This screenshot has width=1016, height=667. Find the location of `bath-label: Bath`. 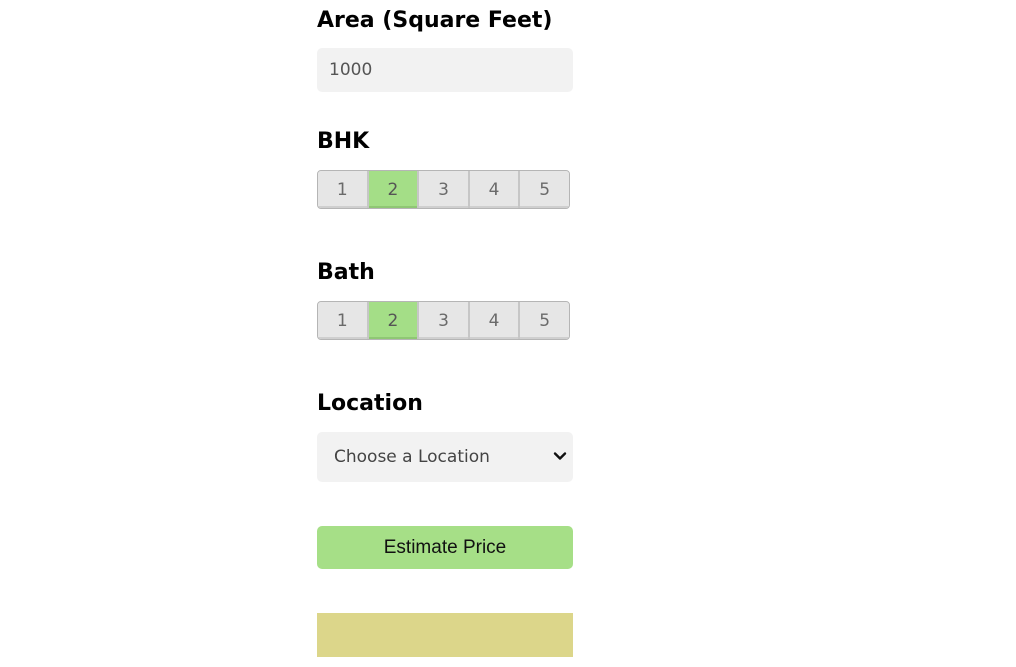

bath-label: Bath is located at coordinates (346, 272).